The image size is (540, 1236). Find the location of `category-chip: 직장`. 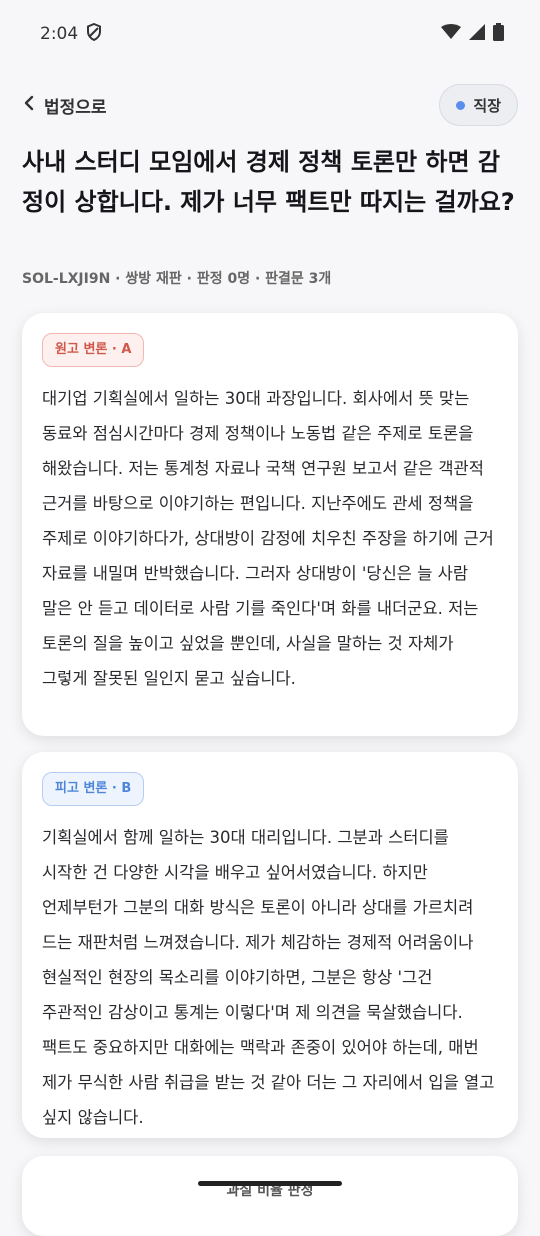

category-chip: 직장 is located at coordinates (478, 105).